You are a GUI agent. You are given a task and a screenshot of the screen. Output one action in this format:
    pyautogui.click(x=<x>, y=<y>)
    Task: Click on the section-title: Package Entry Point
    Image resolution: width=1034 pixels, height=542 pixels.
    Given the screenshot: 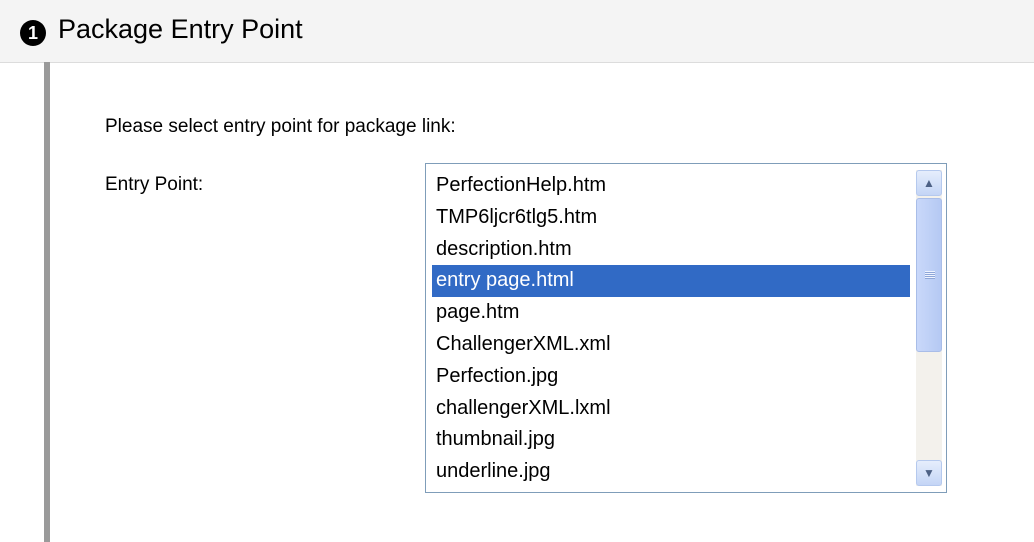 What is the action you would take?
    pyautogui.click(x=180, y=29)
    